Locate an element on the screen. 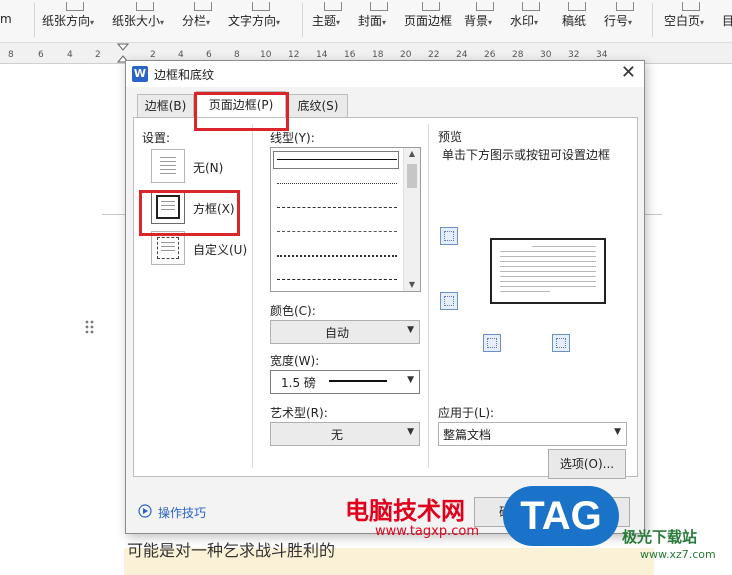 This screenshot has width=732, height=575. watermark-label: 水印 is located at coordinates (522, 21).